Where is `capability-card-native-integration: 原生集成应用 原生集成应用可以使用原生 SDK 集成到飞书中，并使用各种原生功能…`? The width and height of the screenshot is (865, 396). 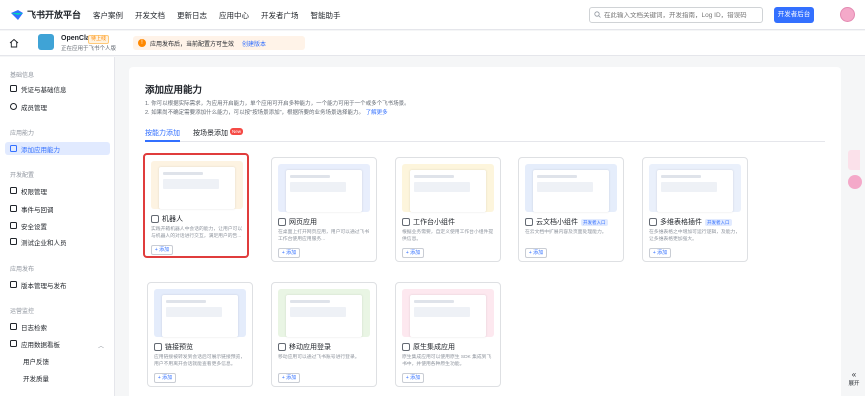 capability-card-native-integration: 原生集成应用 原生集成应用可以使用原生 SDK 集成到飞书中，并使用各种原生功能… is located at coordinates (448, 334).